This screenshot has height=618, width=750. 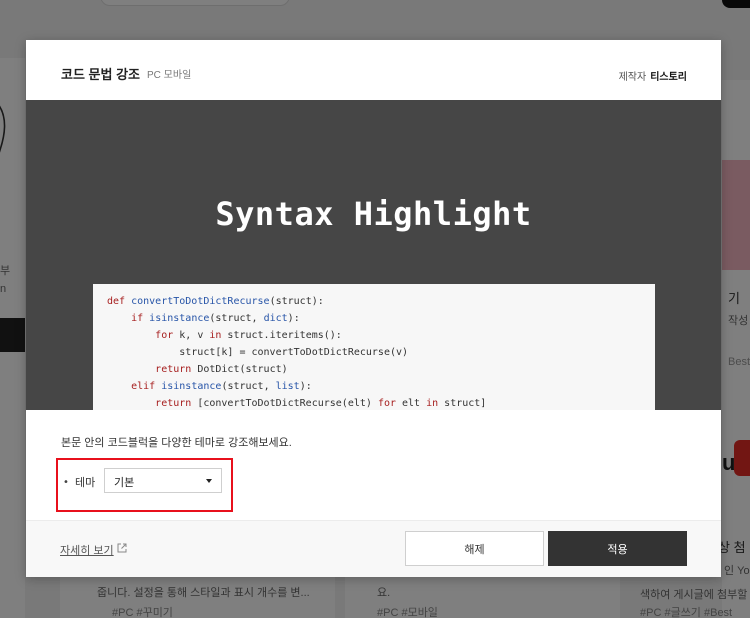 What do you see at coordinates (221, 386) in the screenshot?
I see `code-line-6: elif isinstance(struct, list):` at bounding box center [221, 386].